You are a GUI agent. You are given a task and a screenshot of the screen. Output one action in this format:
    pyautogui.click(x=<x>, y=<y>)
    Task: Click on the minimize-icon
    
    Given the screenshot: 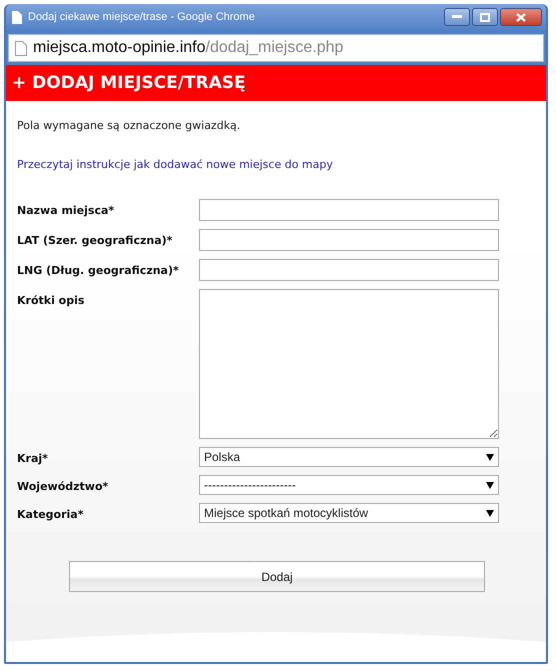 What is the action you would take?
    pyautogui.click(x=457, y=17)
    